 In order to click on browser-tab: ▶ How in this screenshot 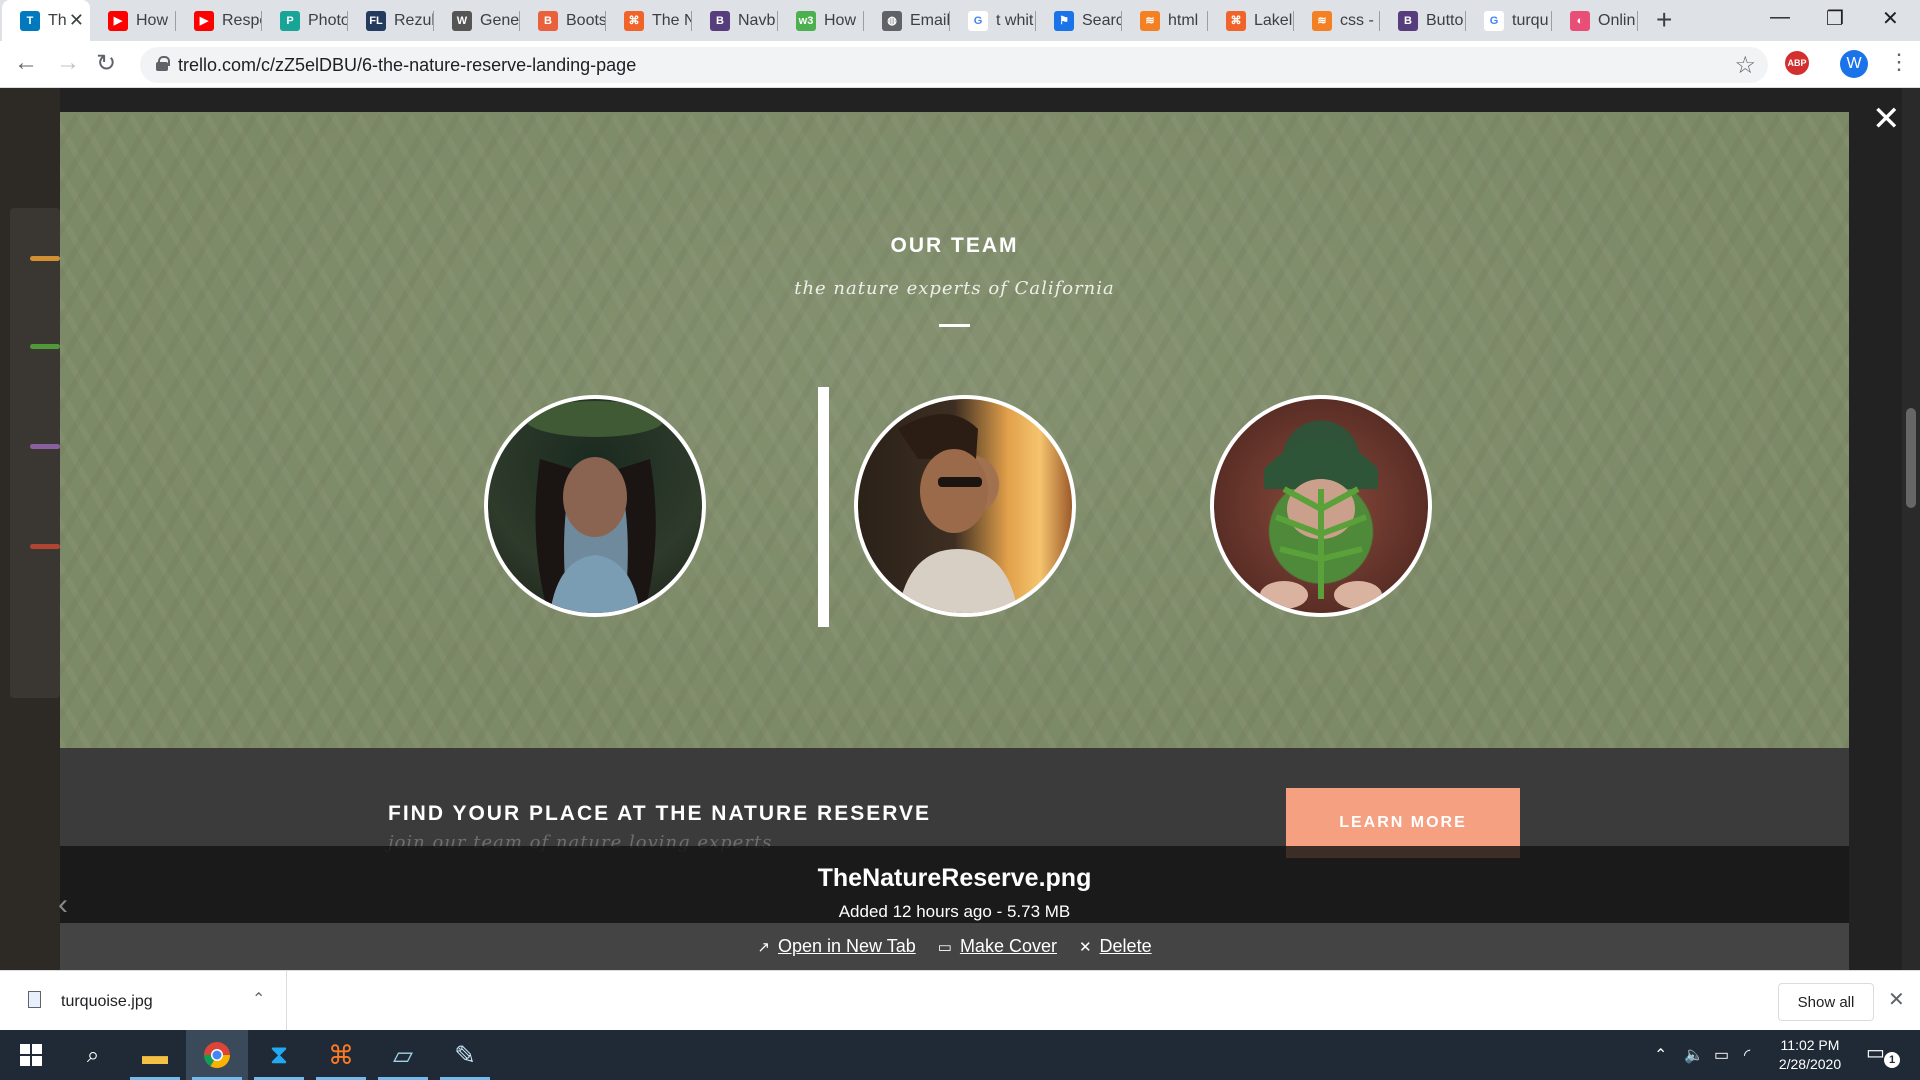, I will do `click(133, 20)`.